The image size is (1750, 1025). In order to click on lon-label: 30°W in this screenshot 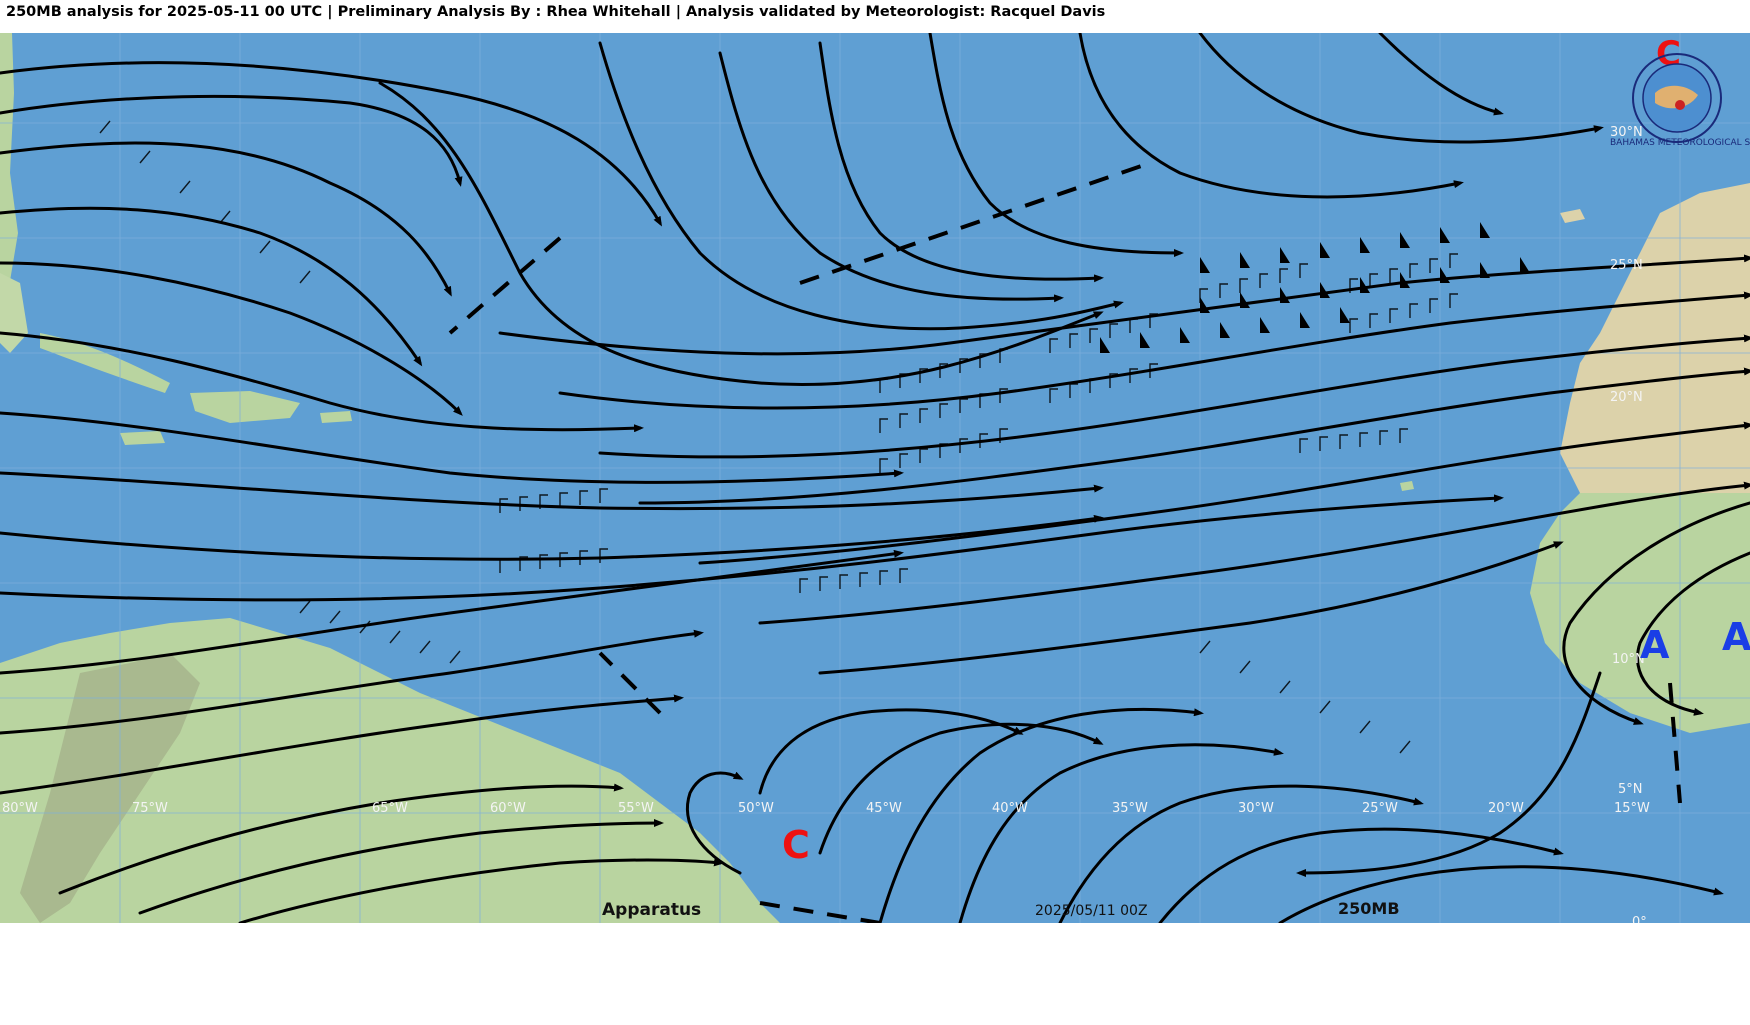, I will do `click(1256, 808)`.